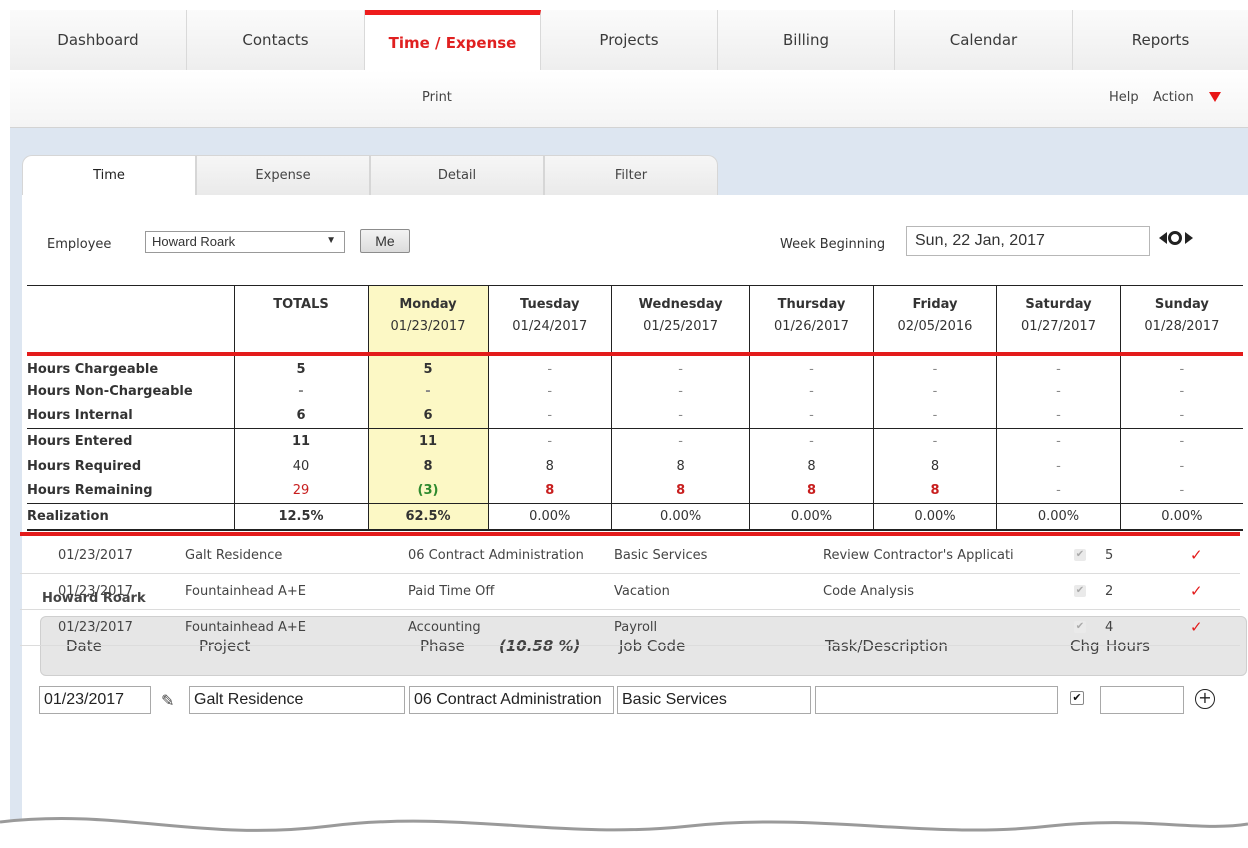 The image size is (1248, 848). Describe the element at coordinates (1215, 97) in the screenshot. I see `caret-down-icon` at that location.